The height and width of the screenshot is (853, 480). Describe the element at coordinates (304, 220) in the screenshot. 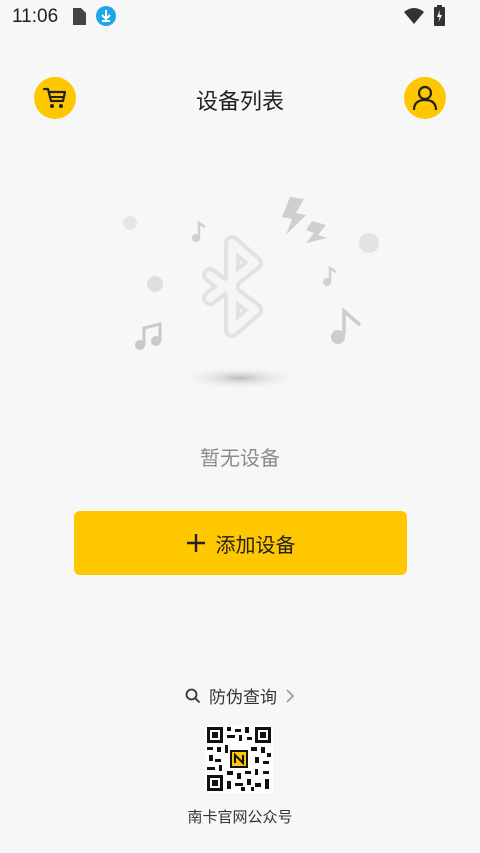

I see `lightning-icon` at that location.